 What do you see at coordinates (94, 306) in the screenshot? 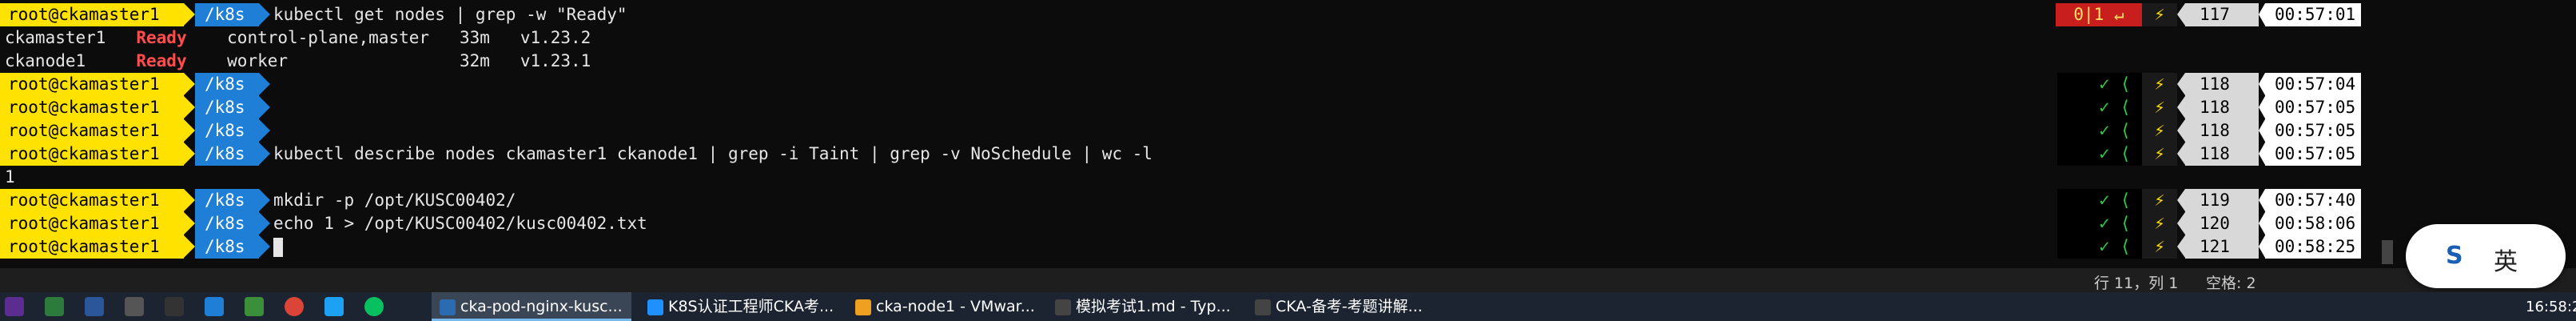
I see `word-icon` at bounding box center [94, 306].